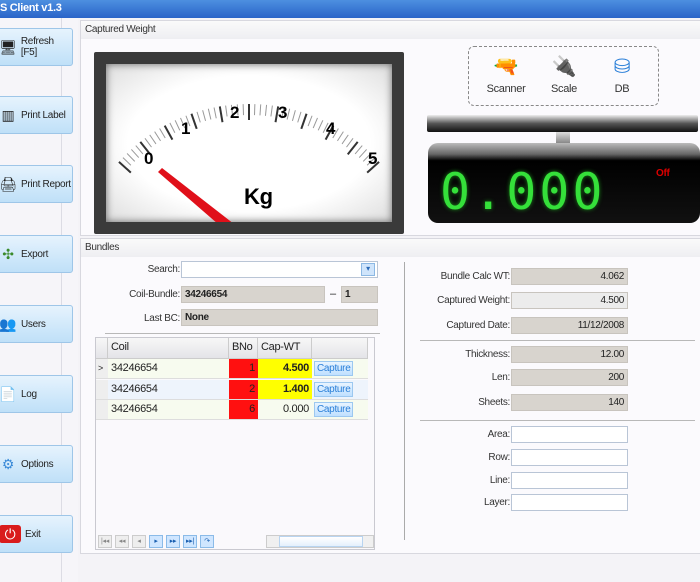 The image size is (700, 582). Describe the element at coordinates (8, 393) in the screenshot. I see `document-icon: 📄` at that location.